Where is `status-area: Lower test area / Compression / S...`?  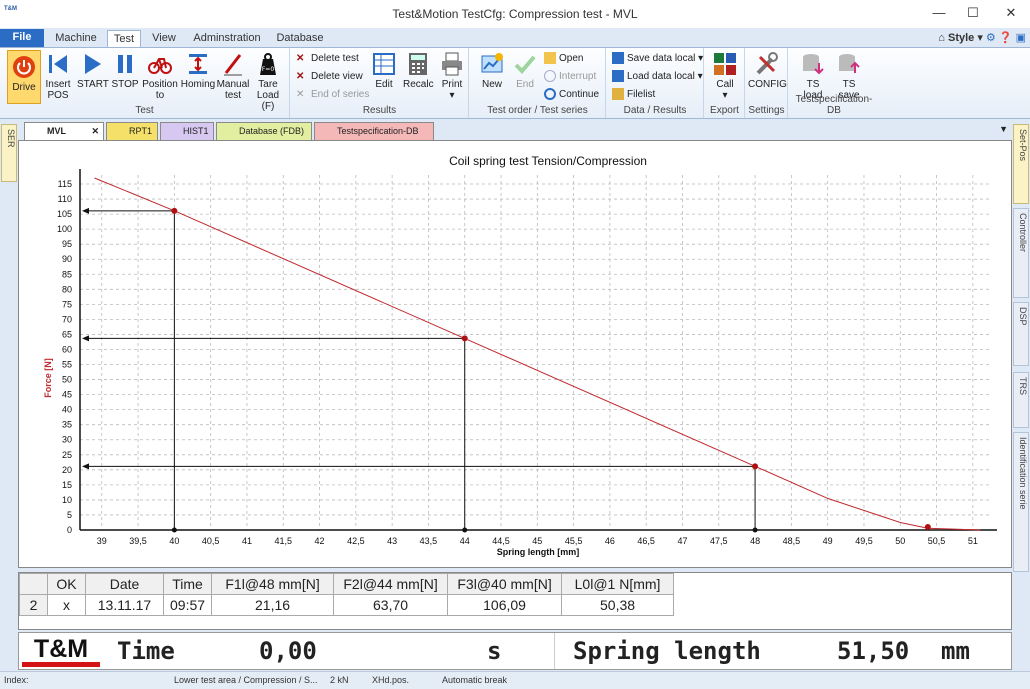
status-area: Lower test area / Compression / S... is located at coordinates (246, 680).